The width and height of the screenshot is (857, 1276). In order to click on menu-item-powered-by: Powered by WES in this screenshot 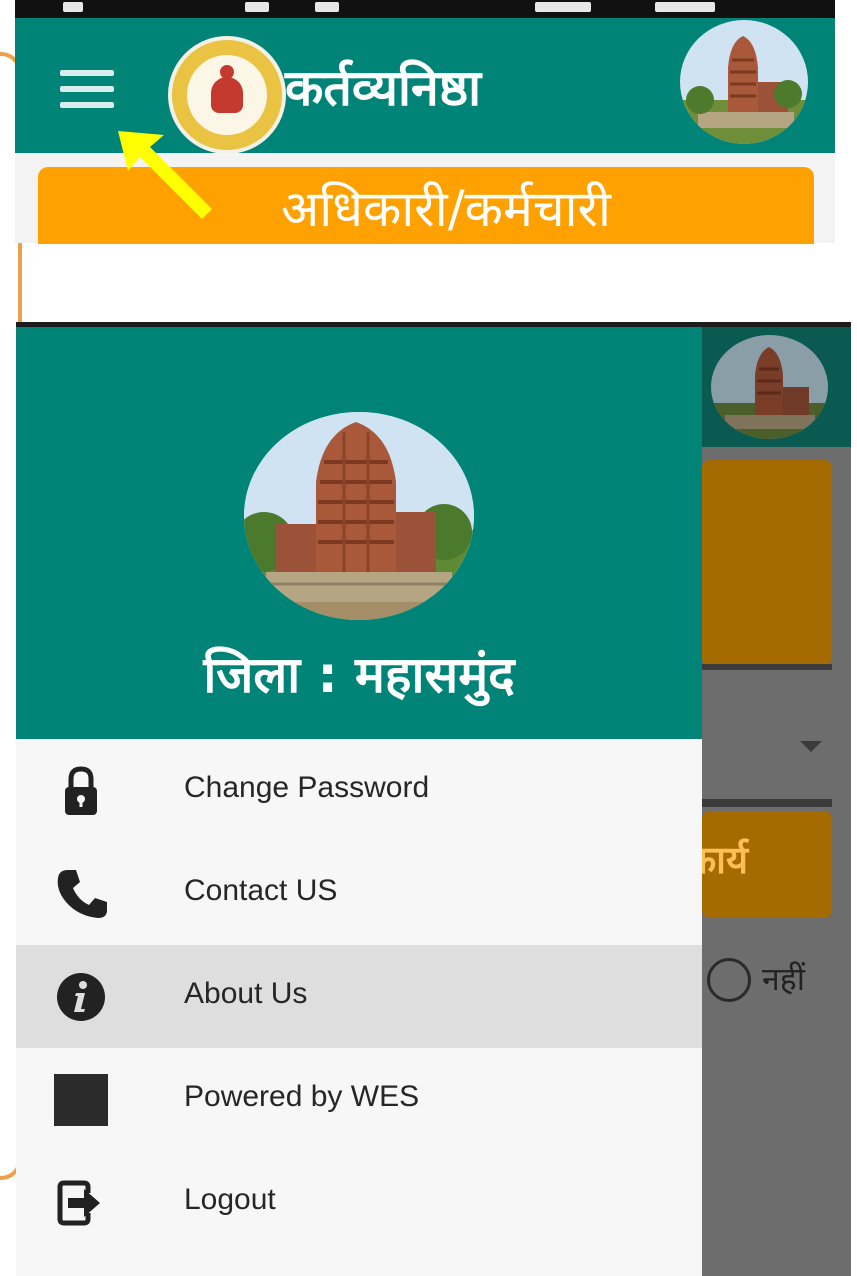, I will do `click(359, 1099)`.